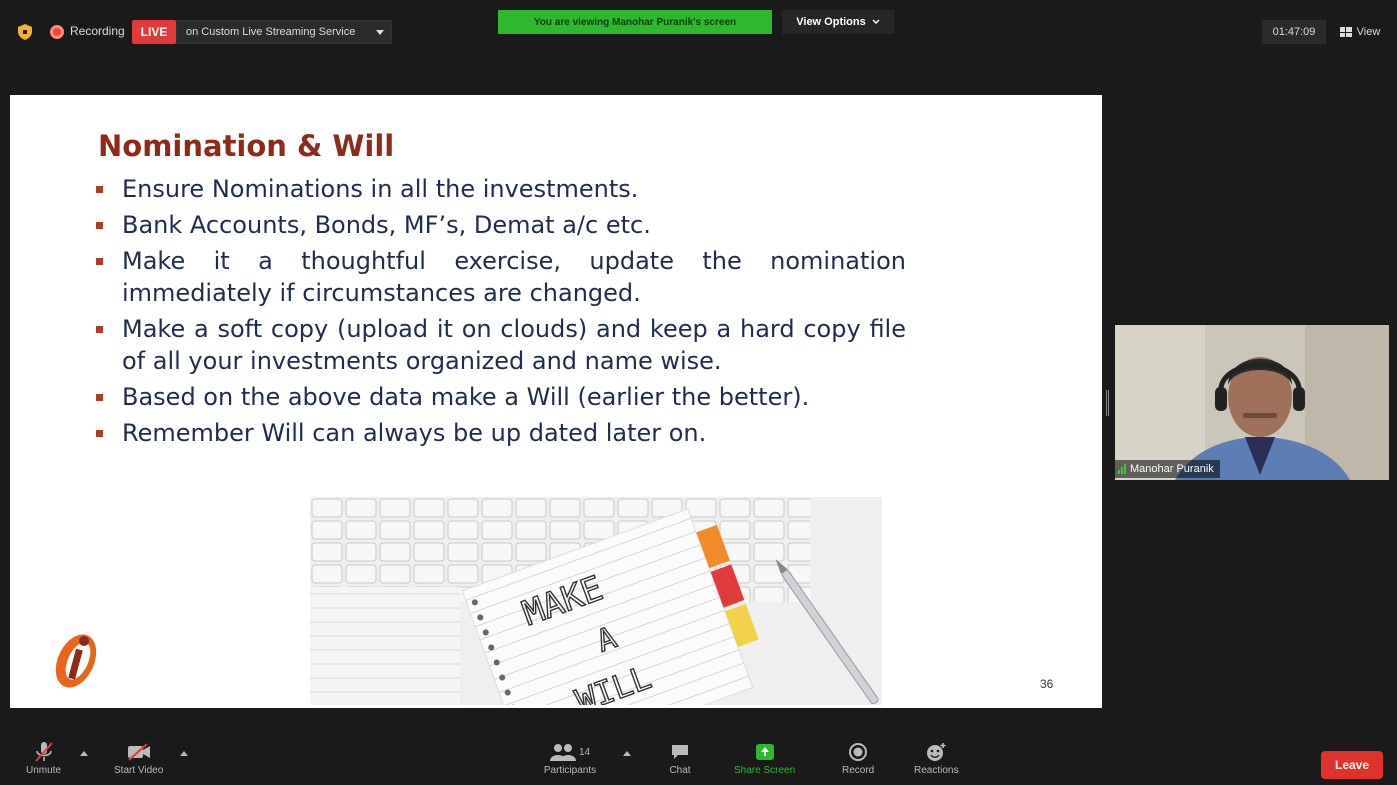  Describe the element at coordinates (570, 752) in the screenshot. I see `participants-icon: 14` at that location.